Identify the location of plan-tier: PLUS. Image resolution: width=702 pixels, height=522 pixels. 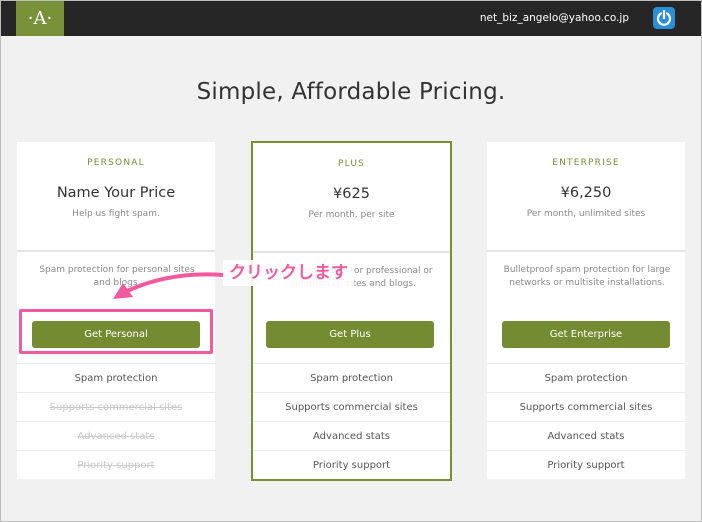
(351, 164).